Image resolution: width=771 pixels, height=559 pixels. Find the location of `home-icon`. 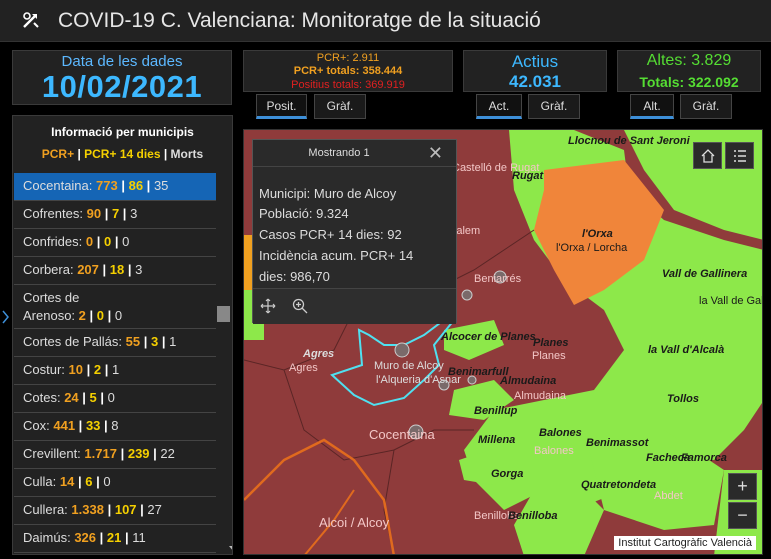

home-icon is located at coordinates (707, 155).